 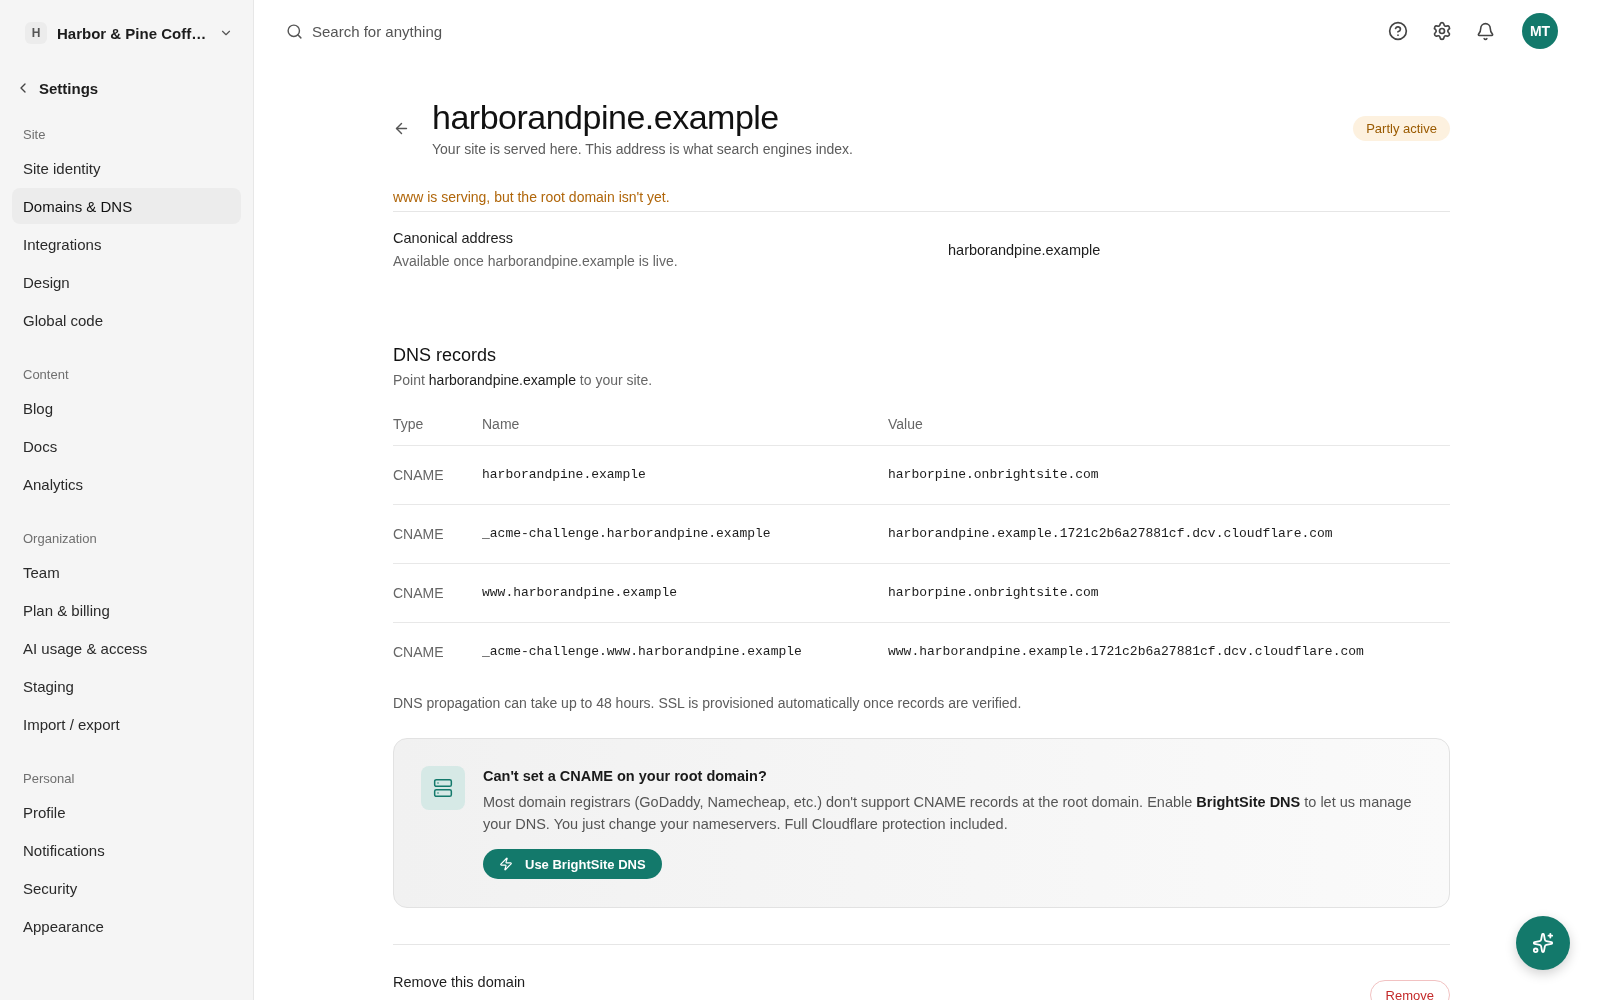 I want to click on setting-value: harborandpine.example, so click(x=1025, y=249).